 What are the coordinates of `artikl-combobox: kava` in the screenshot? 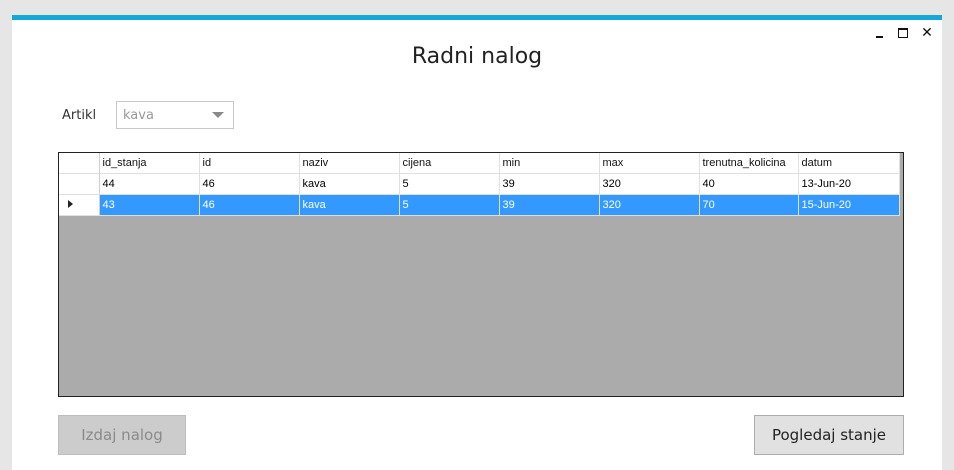 It's located at (175, 115).